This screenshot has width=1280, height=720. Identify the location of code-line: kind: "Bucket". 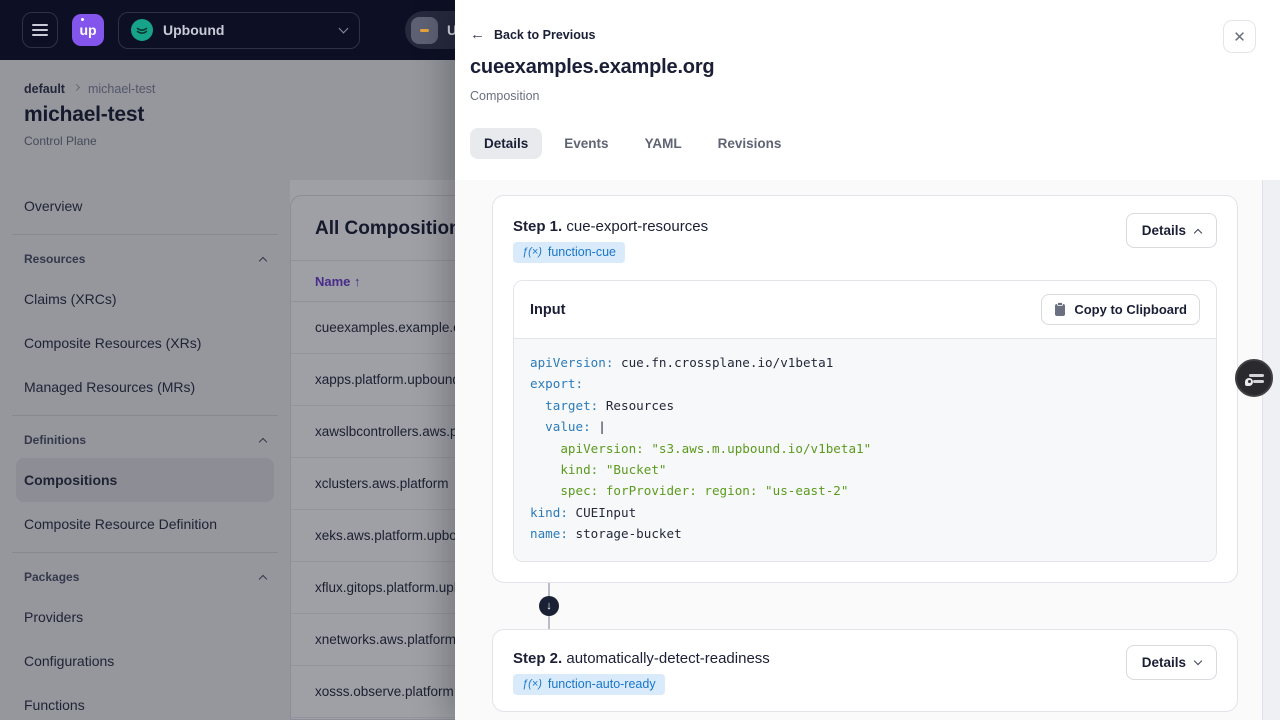
(598, 470).